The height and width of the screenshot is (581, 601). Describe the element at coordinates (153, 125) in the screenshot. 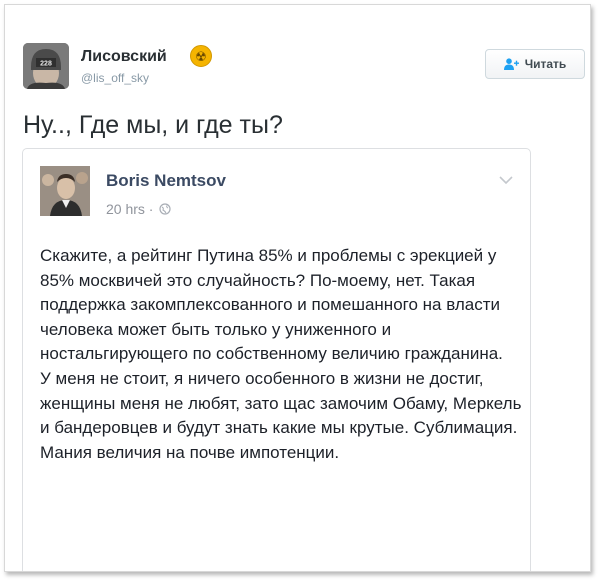

I see `tweet-text: Ну.., Где мы, и где ты?` at that location.